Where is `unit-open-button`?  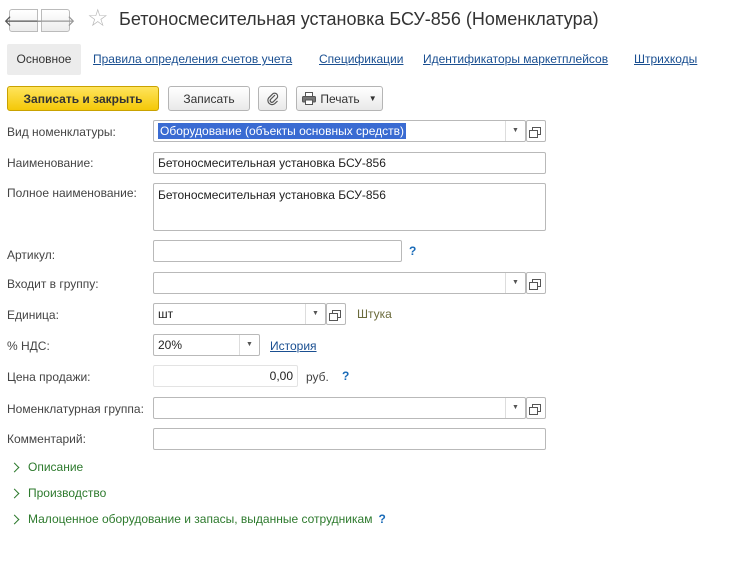
unit-open-button is located at coordinates (336, 314).